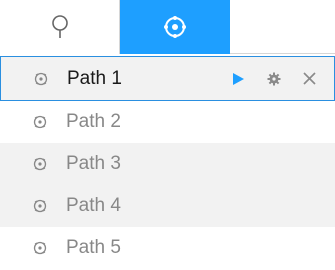 This screenshot has width=335, height=270. Describe the element at coordinates (93, 205) in the screenshot. I see `path-label: Path 4` at that location.